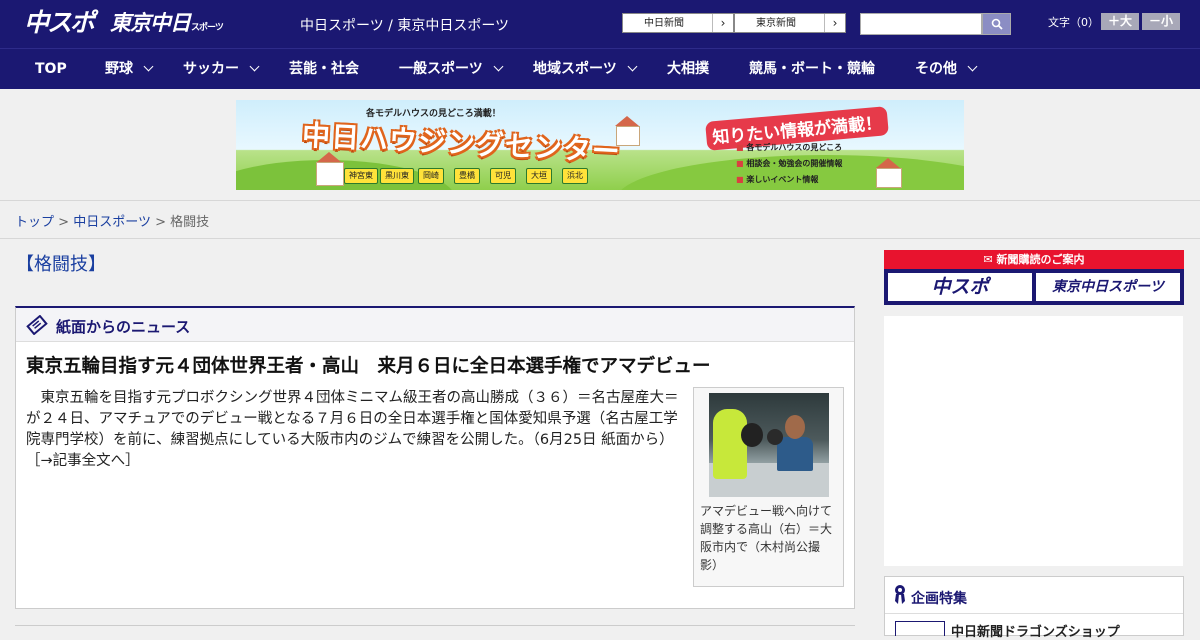 Image resolution: width=1200 pixels, height=640 pixels. I want to click on subscribe-tokyo-chunichi-button: 東京中日スポーツ, so click(1108, 287).